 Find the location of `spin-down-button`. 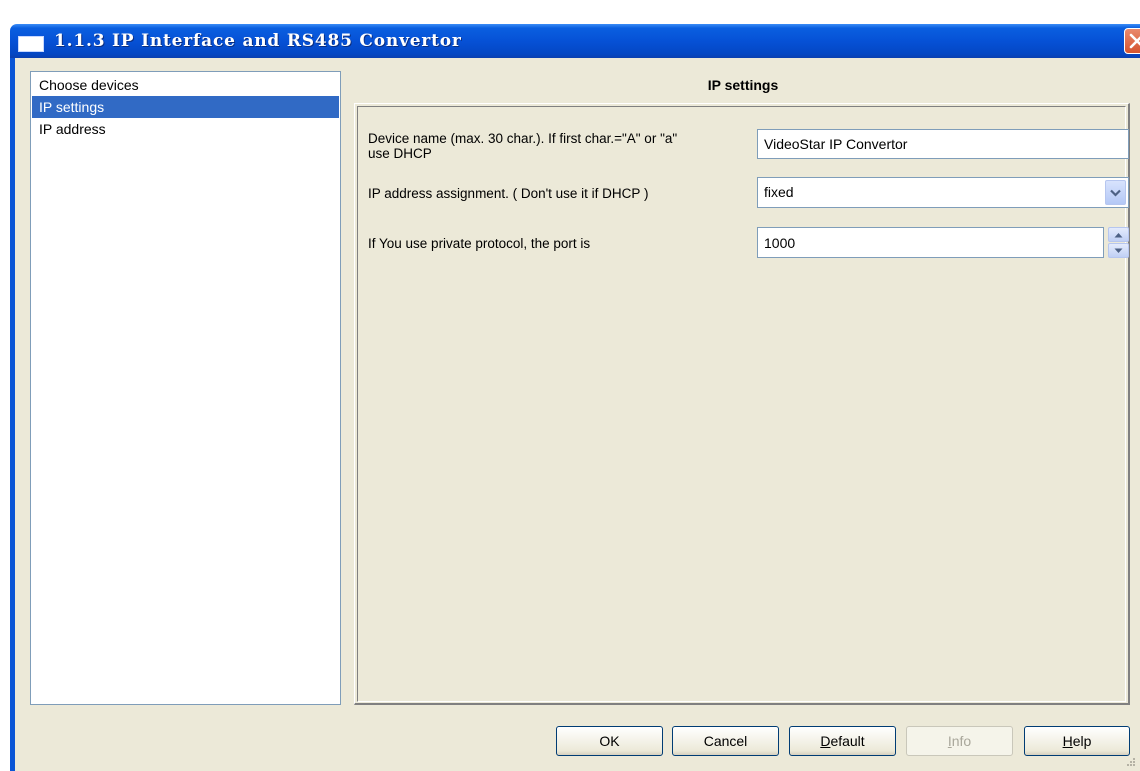

spin-down-button is located at coordinates (1118, 250).